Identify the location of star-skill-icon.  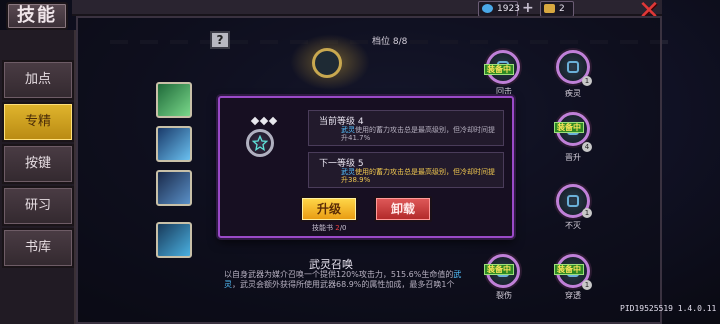
(260, 143).